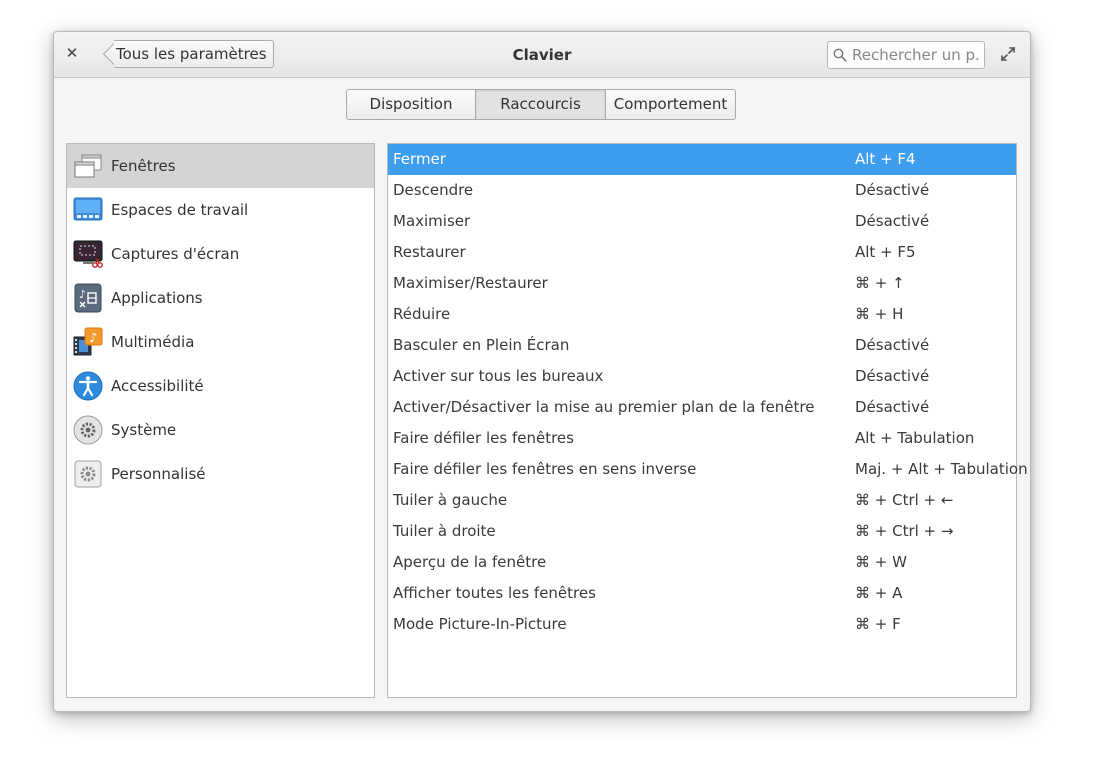  What do you see at coordinates (88, 430) in the screenshot?
I see `system-icon` at bounding box center [88, 430].